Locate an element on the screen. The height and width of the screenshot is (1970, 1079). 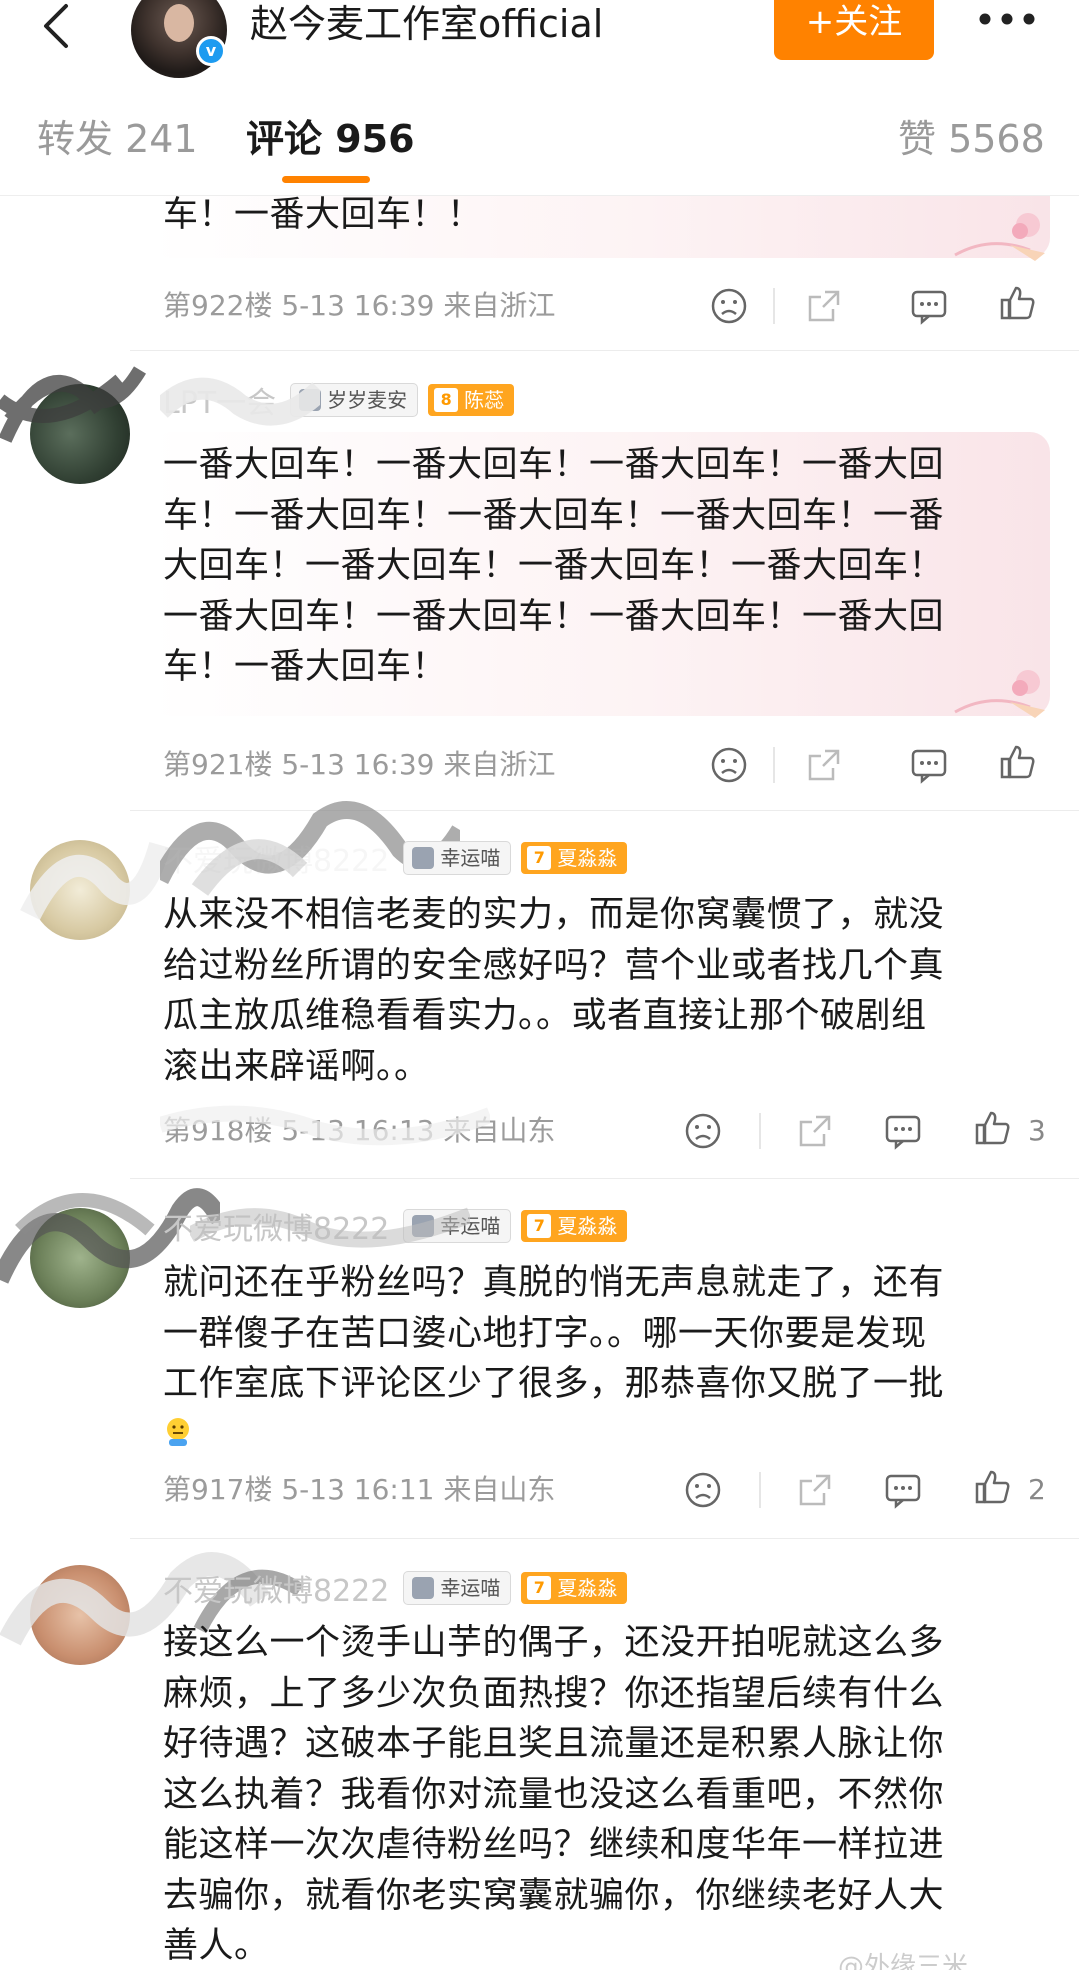
account-name: 赵今麦工作室official is located at coordinates (426, 24).